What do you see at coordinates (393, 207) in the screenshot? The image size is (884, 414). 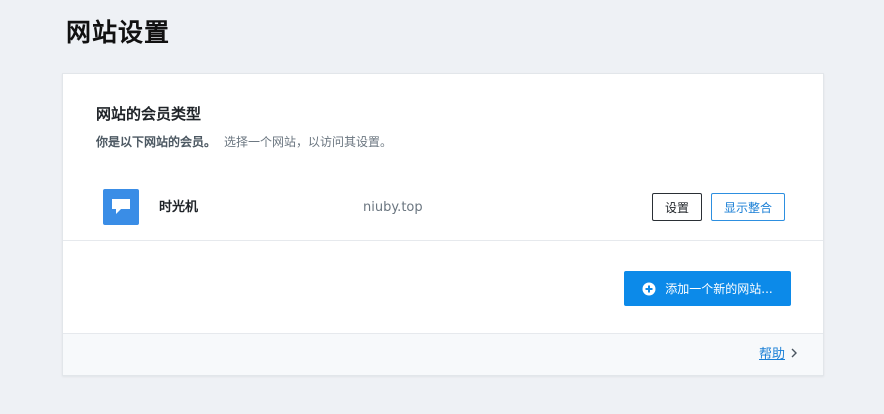 I see `site-domain: niuby.top` at bounding box center [393, 207].